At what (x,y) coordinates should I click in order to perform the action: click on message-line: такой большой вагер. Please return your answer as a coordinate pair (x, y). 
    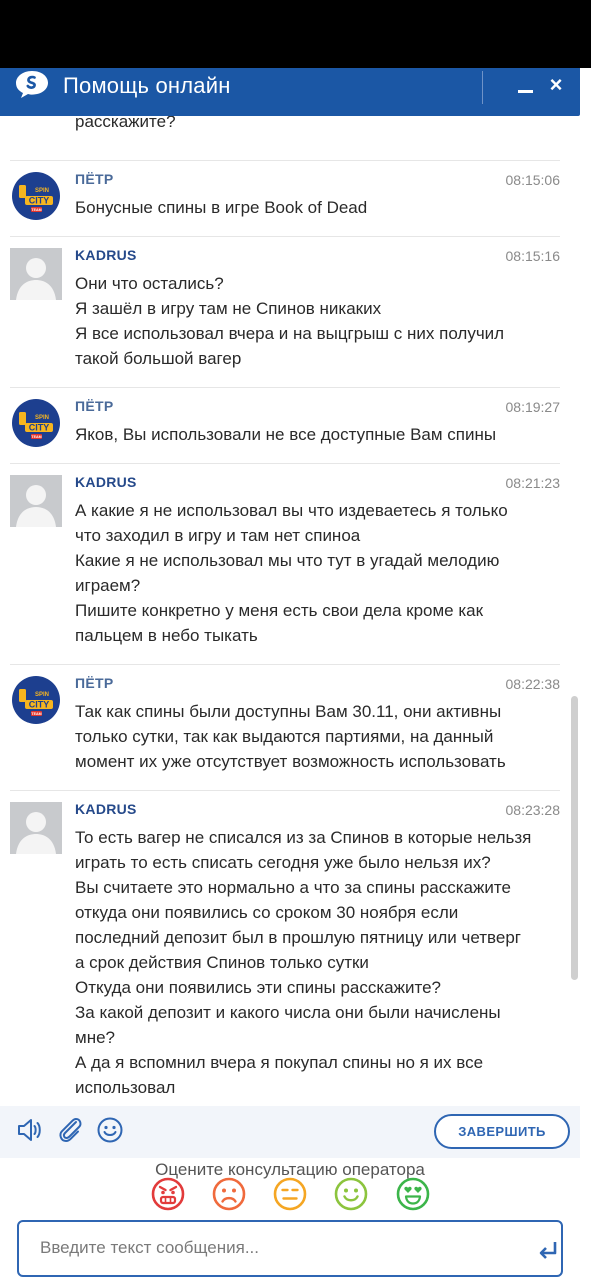
    Looking at the image, I should click on (158, 358).